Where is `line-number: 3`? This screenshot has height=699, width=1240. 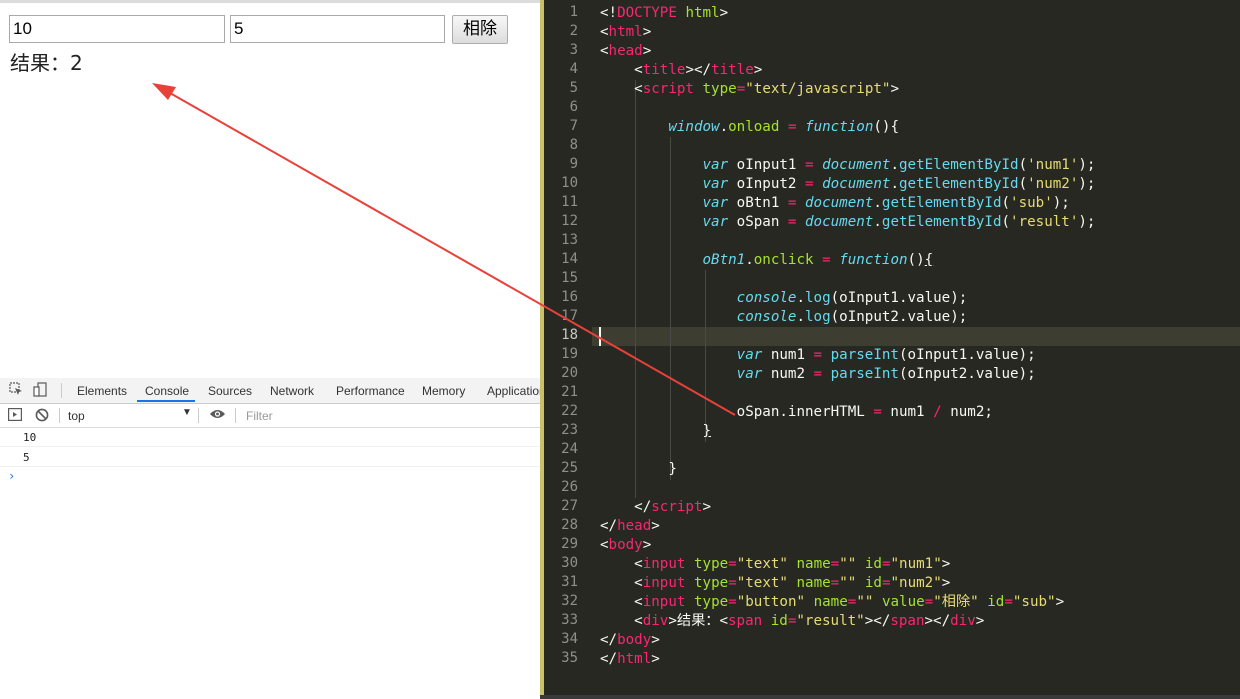
line-number: 3 is located at coordinates (573, 50).